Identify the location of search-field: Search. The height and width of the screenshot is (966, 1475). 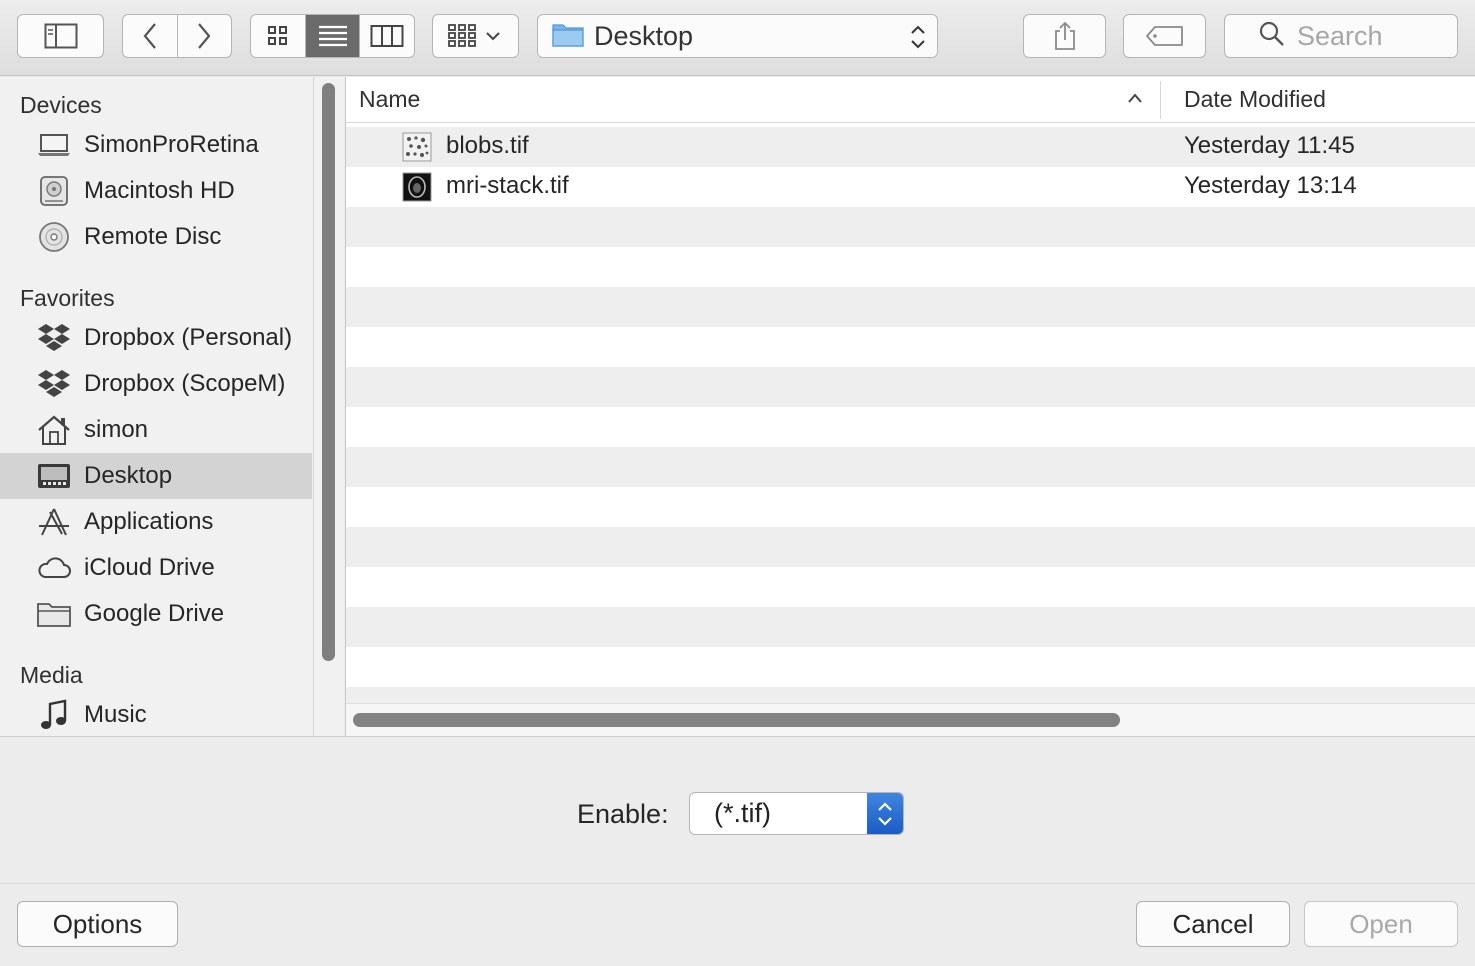
(1341, 36).